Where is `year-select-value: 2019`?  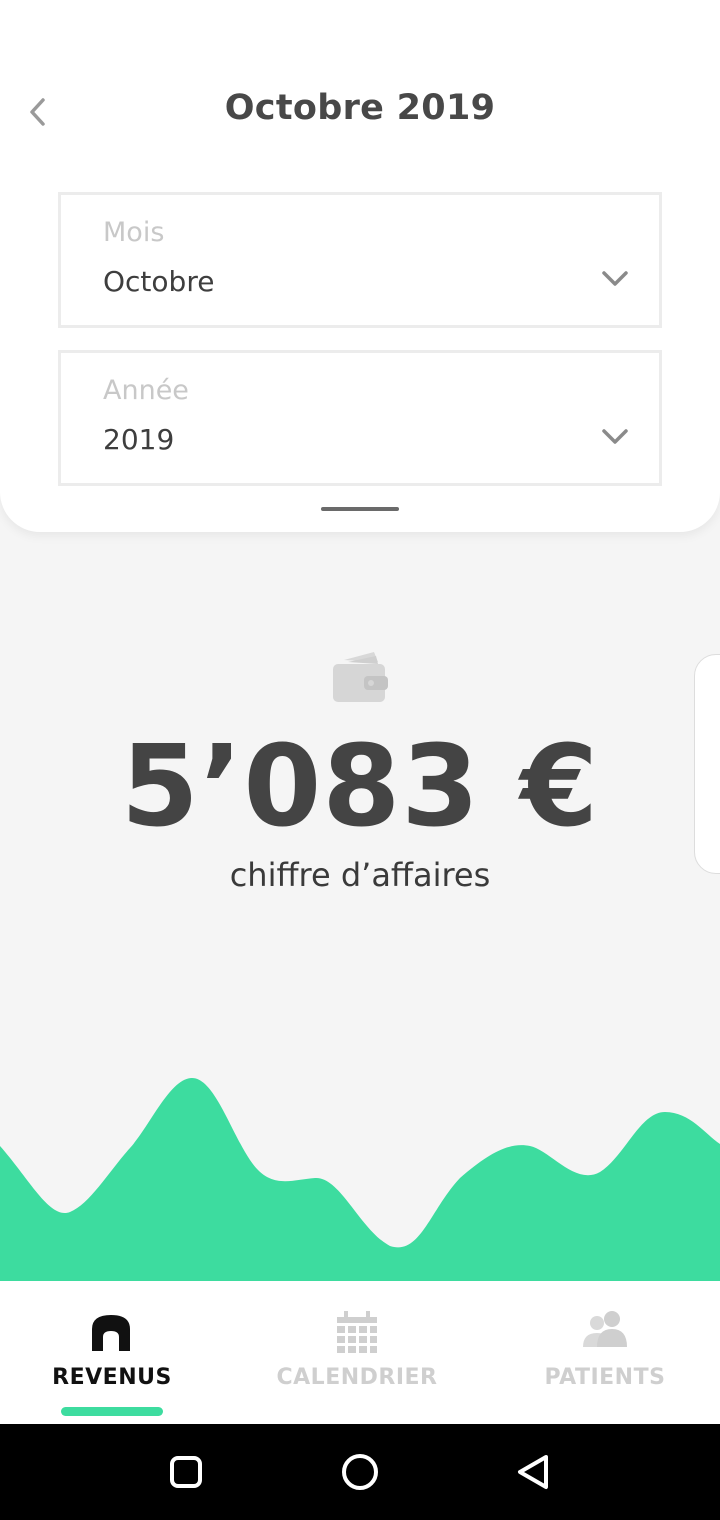
year-select-value: 2019 is located at coordinates (139, 439).